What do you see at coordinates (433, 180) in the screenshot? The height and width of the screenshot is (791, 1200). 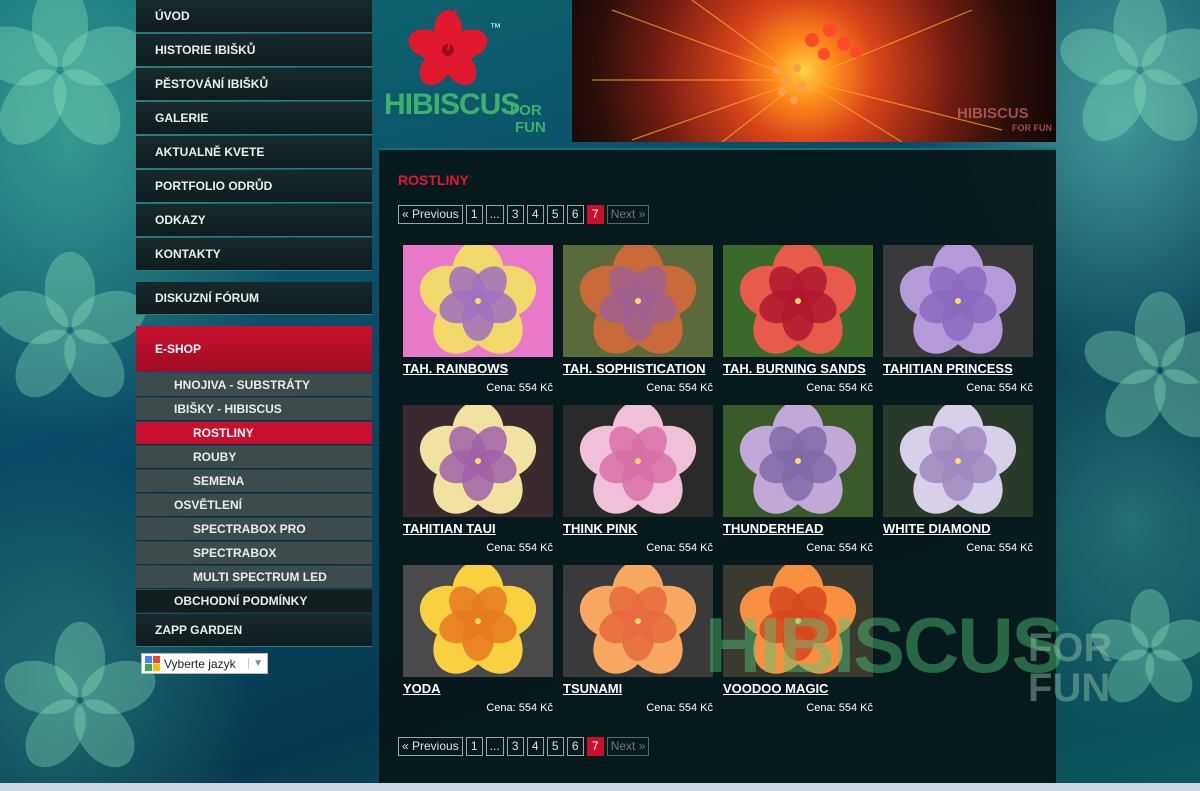 I see `page-title: ROSTLINY` at bounding box center [433, 180].